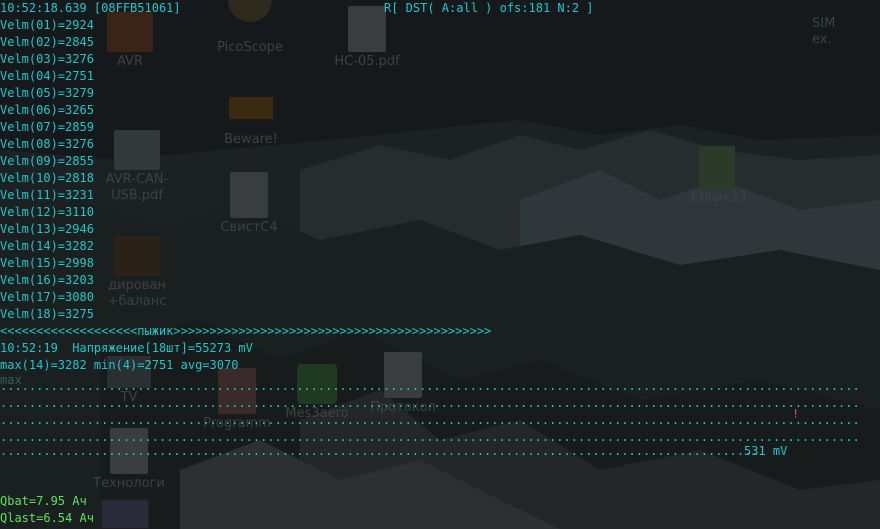 The height and width of the screenshot is (529, 880). Describe the element at coordinates (489, 8) in the screenshot. I see `header-filter: R[ DST( A:all ) ofs:181 N:2 ]` at that location.